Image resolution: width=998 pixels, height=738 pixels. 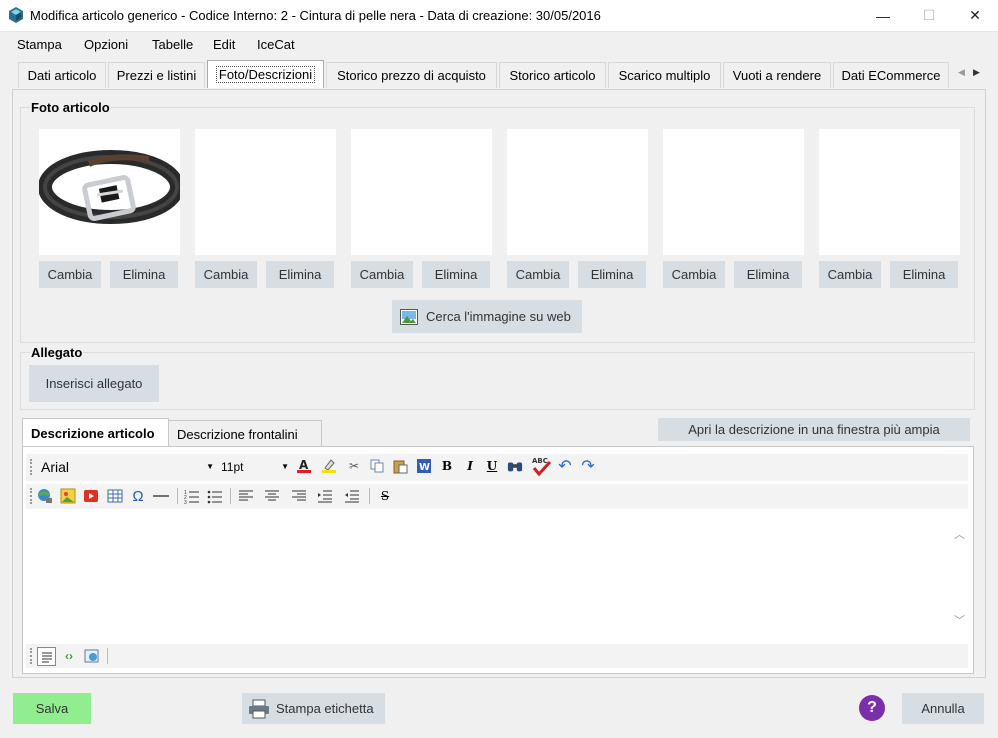 What do you see at coordinates (39, 44) in the screenshot?
I see `menu-stampa: Stampa` at bounding box center [39, 44].